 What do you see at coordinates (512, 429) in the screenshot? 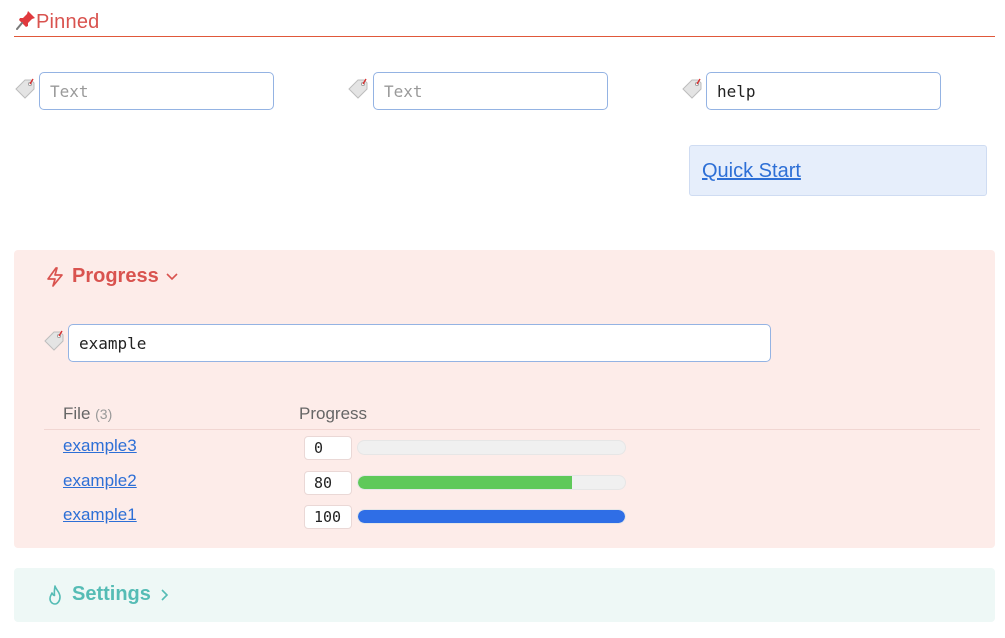
I see `table-divider` at bounding box center [512, 429].